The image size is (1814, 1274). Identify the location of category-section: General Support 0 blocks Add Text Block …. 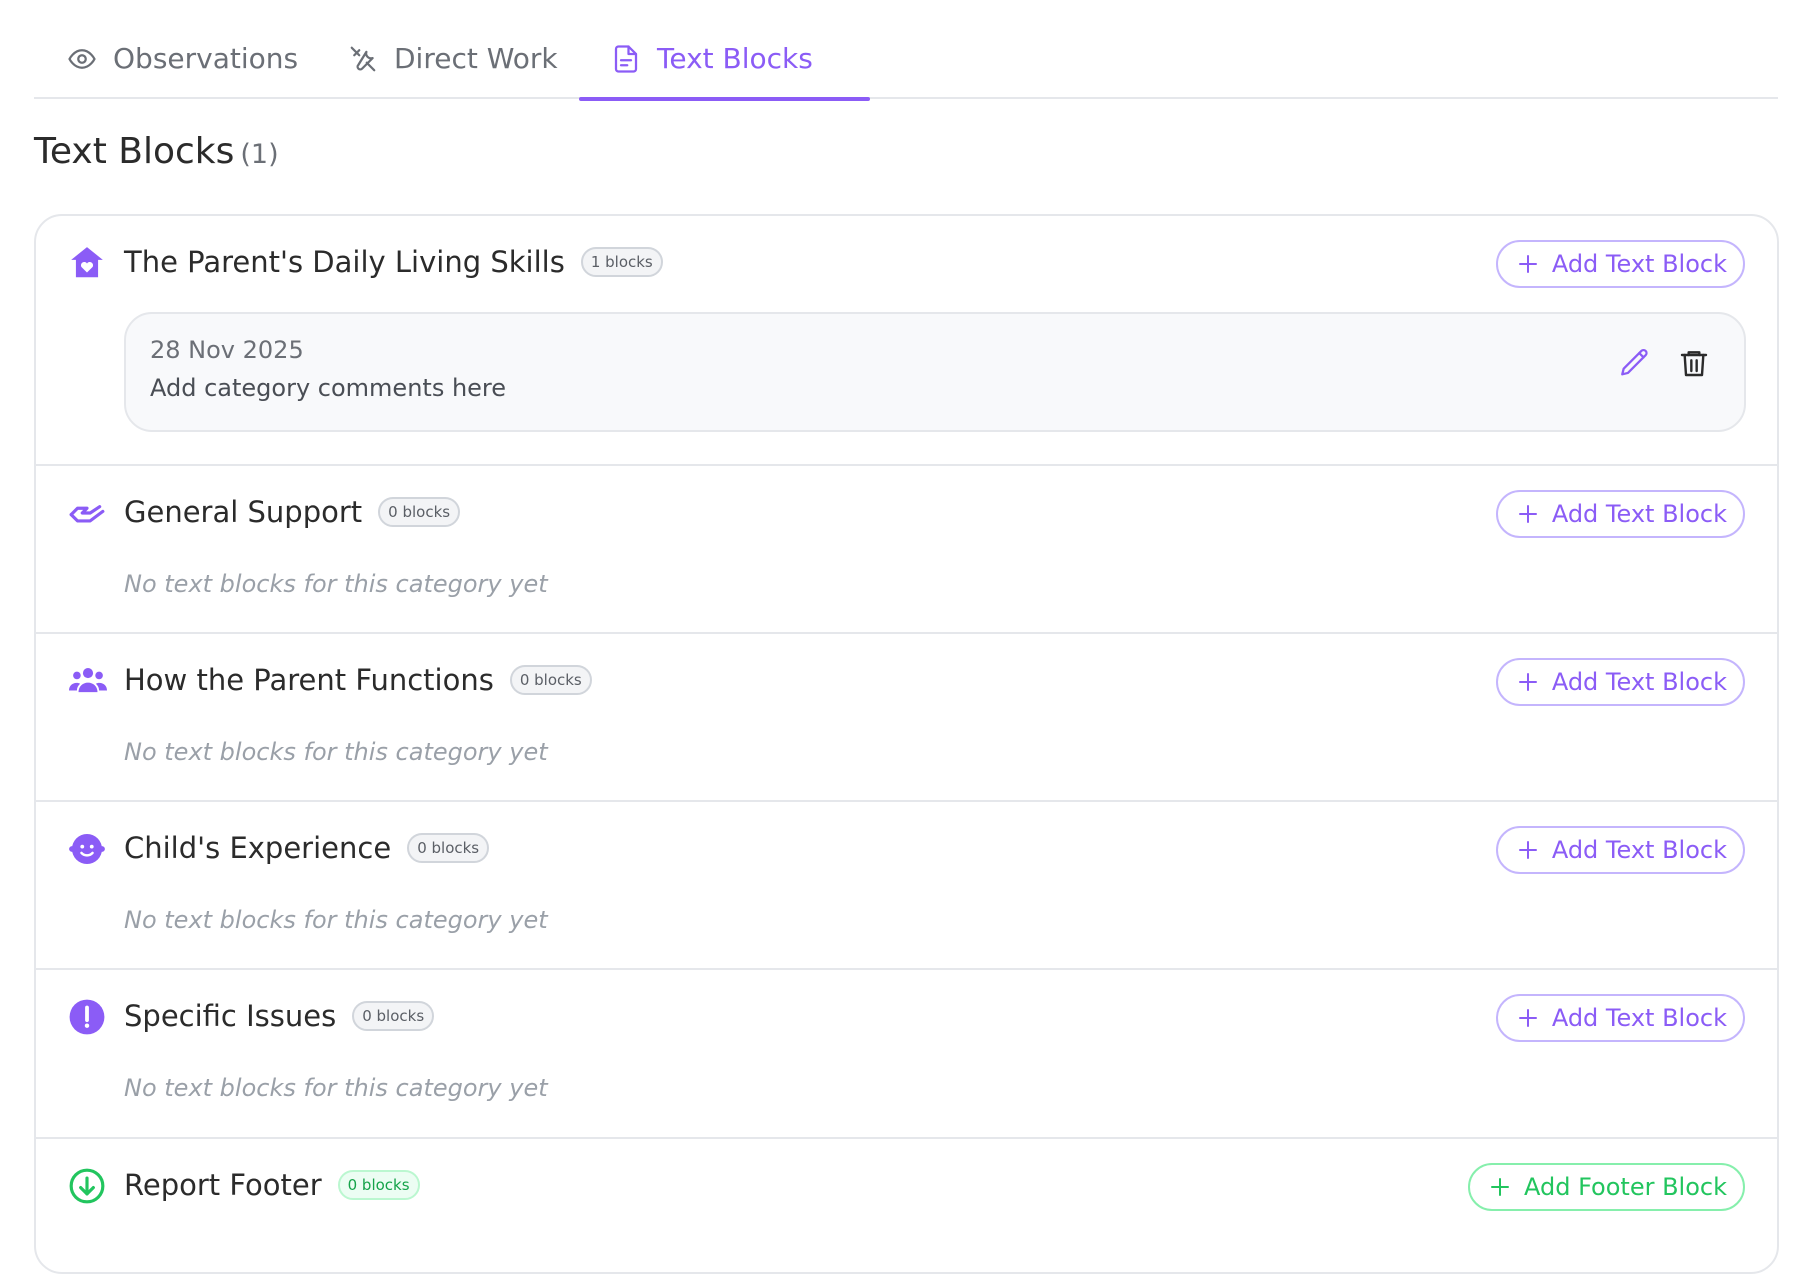
(906, 550).